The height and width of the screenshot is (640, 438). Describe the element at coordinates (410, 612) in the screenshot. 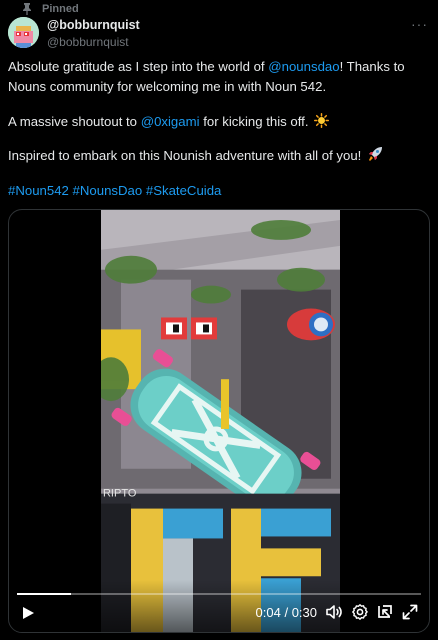

I see `fullscreen-icon` at that location.